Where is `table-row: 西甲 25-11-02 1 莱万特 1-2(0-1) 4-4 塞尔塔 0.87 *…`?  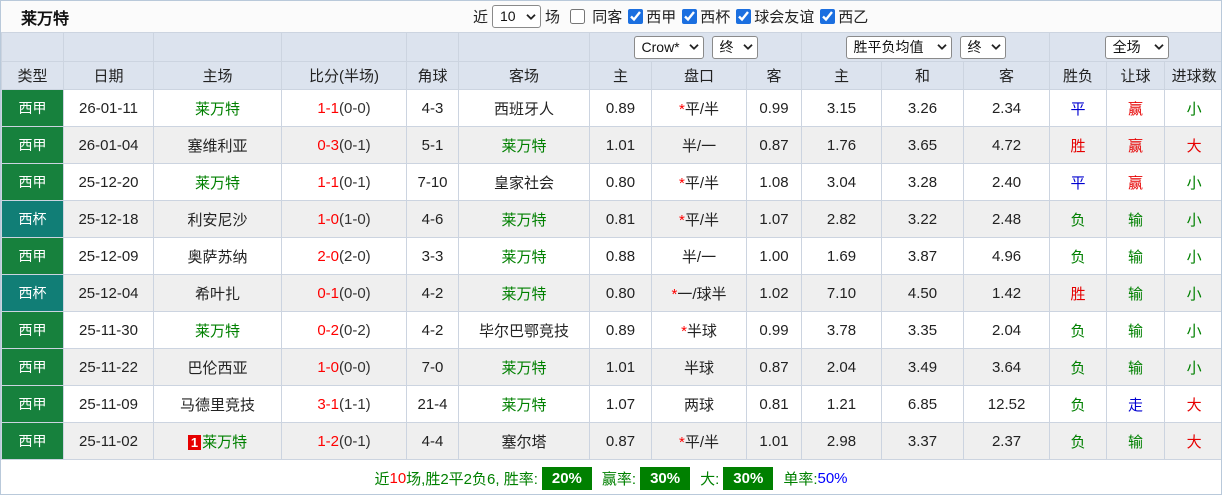
table-row: 西甲 25-11-02 1 莱万特 1-2(0-1) 4-4 塞尔塔 0.87 *… is located at coordinates (611, 441).